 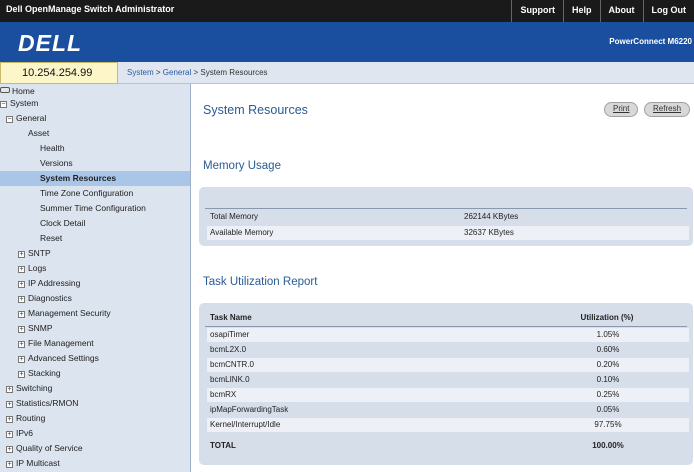 What do you see at coordinates (40, 328) in the screenshot?
I see `sidebar-item-label: SNMP` at bounding box center [40, 328].